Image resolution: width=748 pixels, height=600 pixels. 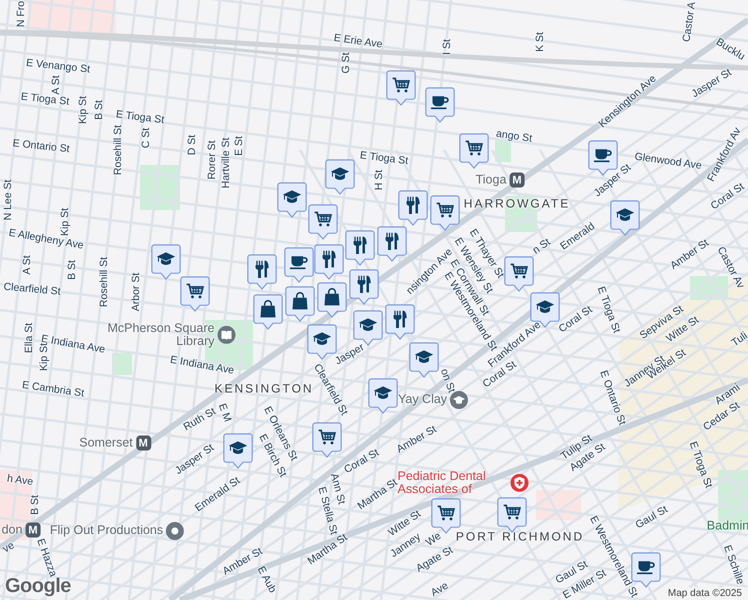 What do you see at coordinates (46, 557) in the screenshot?
I see `street-label: E Hazza` at bounding box center [46, 557].